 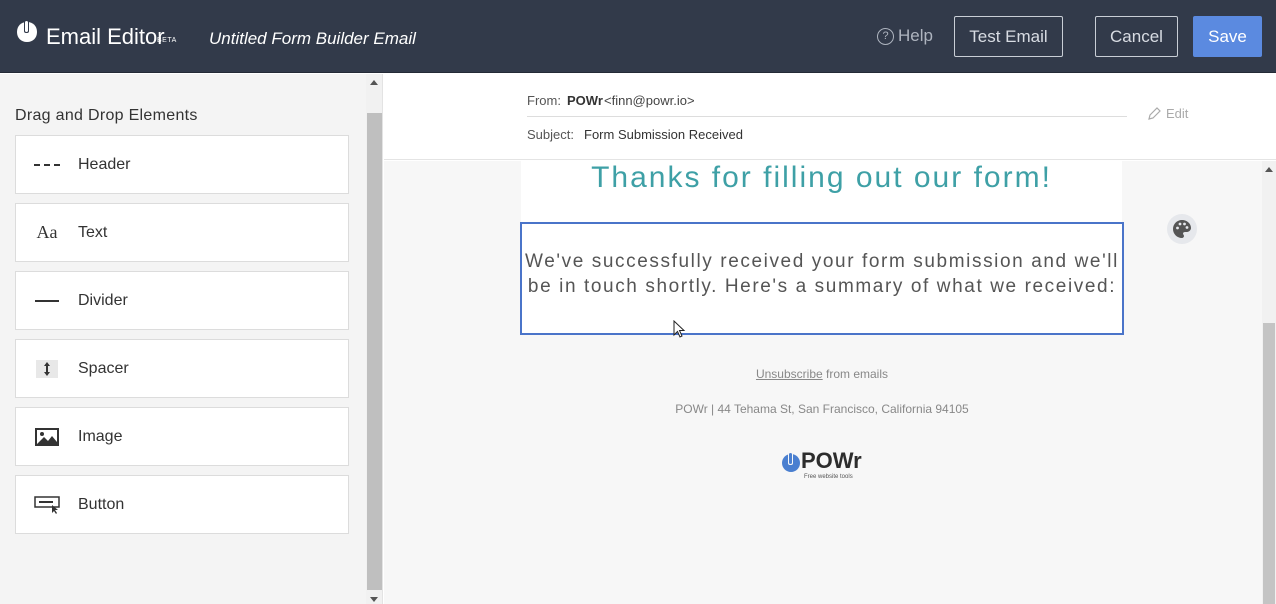 I want to click on element-label: Text, so click(x=93, y=232).